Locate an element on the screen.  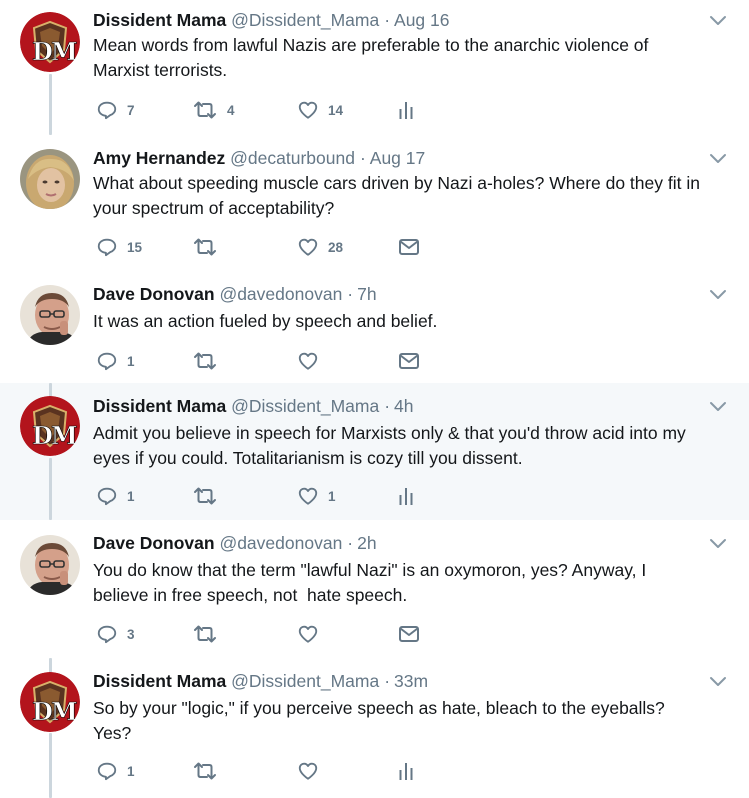
reply-button: 15 is located at coordinates (119, 247).